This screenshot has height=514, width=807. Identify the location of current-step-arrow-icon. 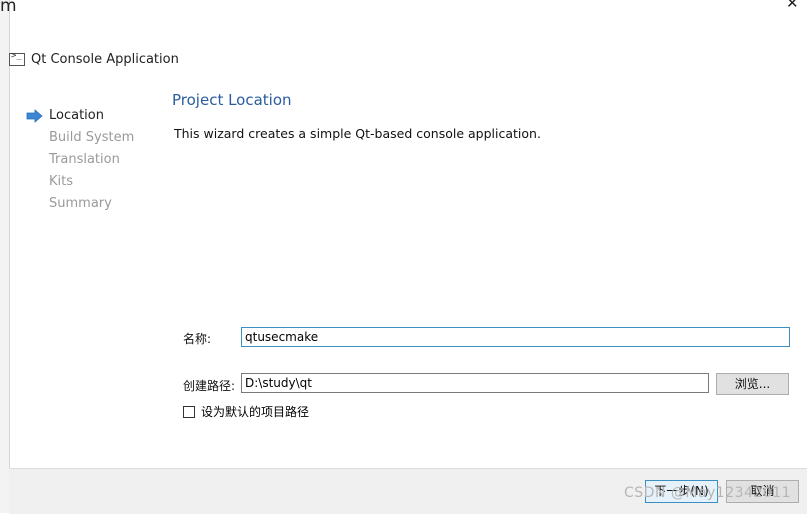
(34, 116).